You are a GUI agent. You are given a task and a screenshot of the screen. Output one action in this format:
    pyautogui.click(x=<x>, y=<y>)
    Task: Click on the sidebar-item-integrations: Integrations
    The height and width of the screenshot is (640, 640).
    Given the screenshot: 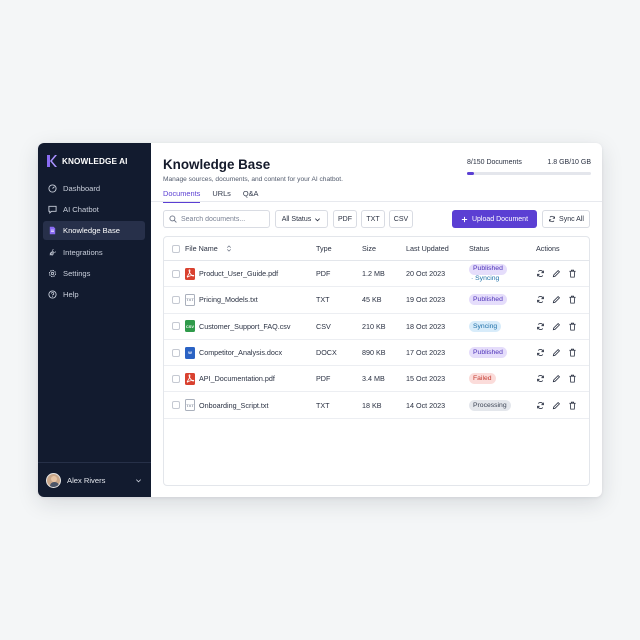 What is the action you would take?
    pyautogui.click(x=94, y=252)
    